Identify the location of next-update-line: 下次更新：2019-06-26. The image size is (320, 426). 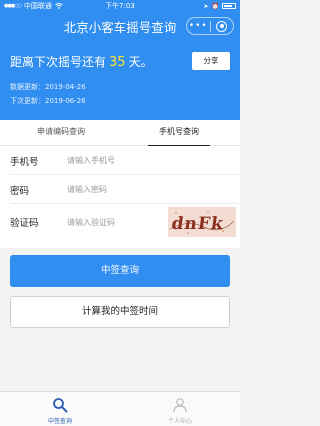
(48, 101).